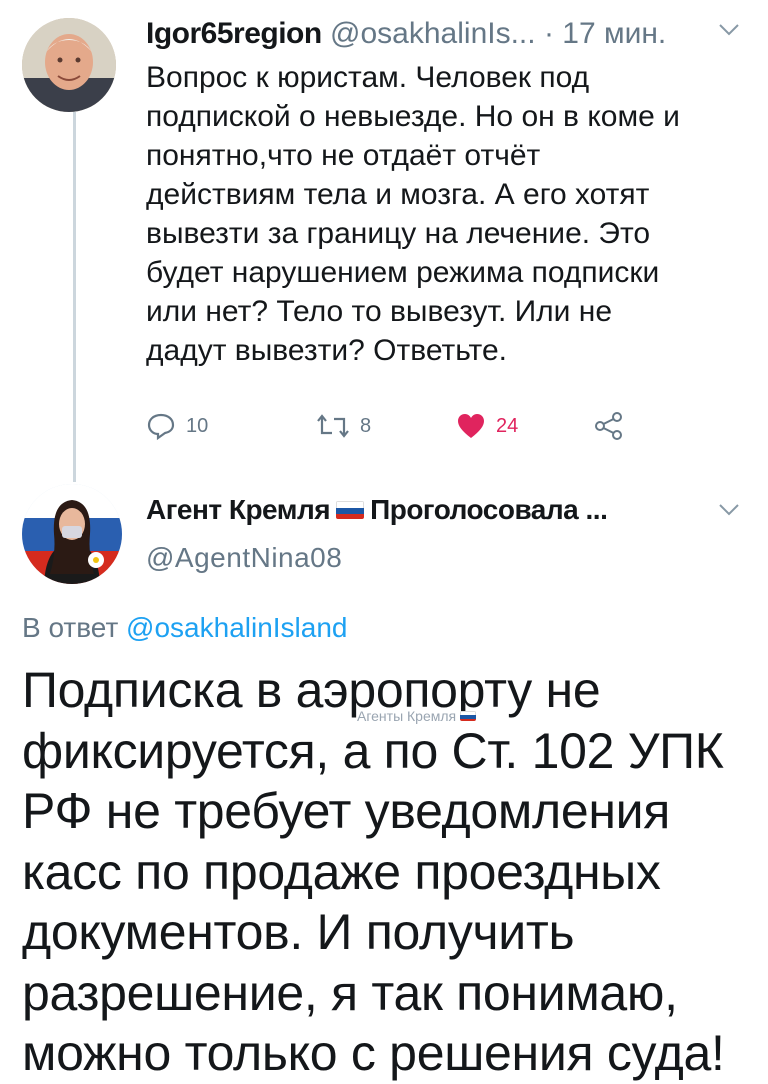 The width and height of the screenshot is (768, 1084). What do you see at coordinates (487, 426) in the screenshot?
I see `like-button: 24` at bounding box center [487, 426].